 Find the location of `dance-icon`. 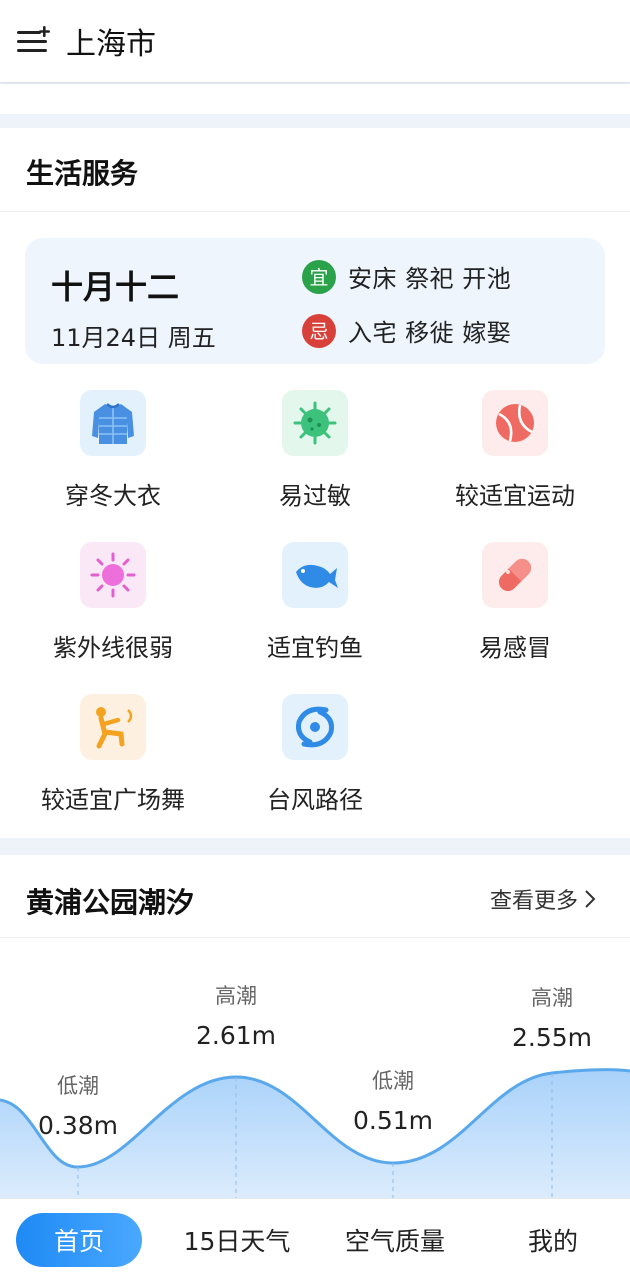

dance-icon is located at coordinates (113, 727).